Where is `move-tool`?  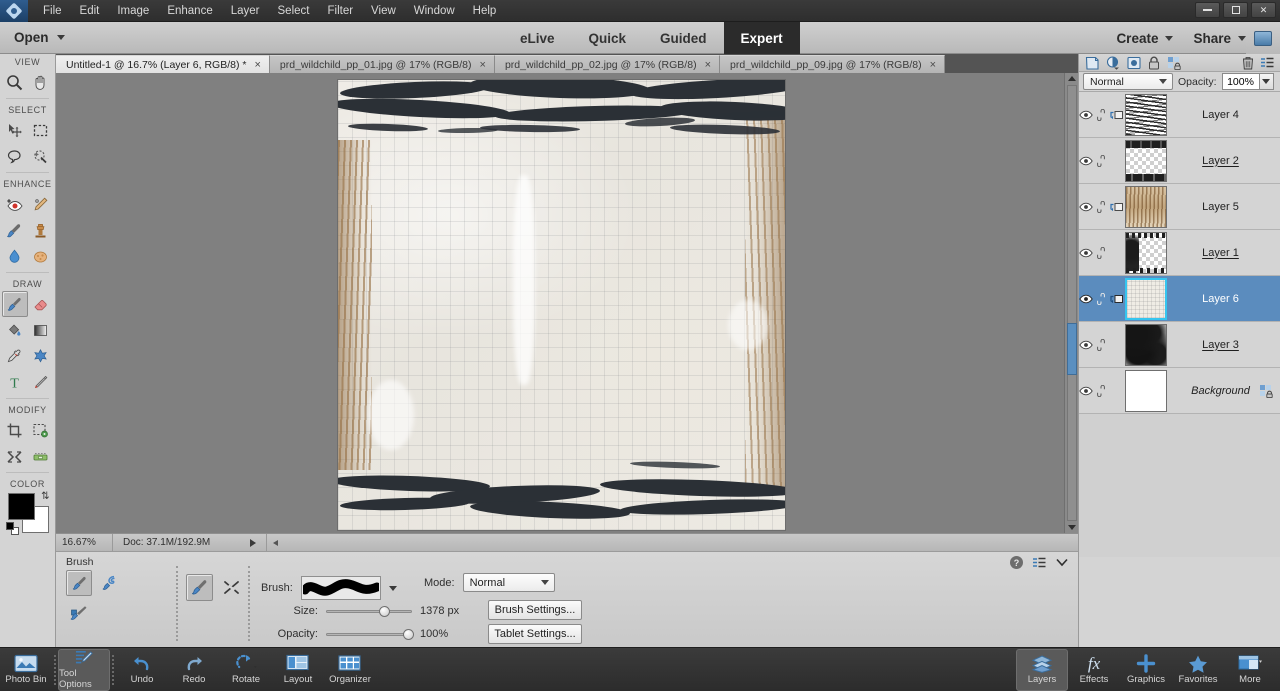
move-tool is located at coordinates (15, 130).